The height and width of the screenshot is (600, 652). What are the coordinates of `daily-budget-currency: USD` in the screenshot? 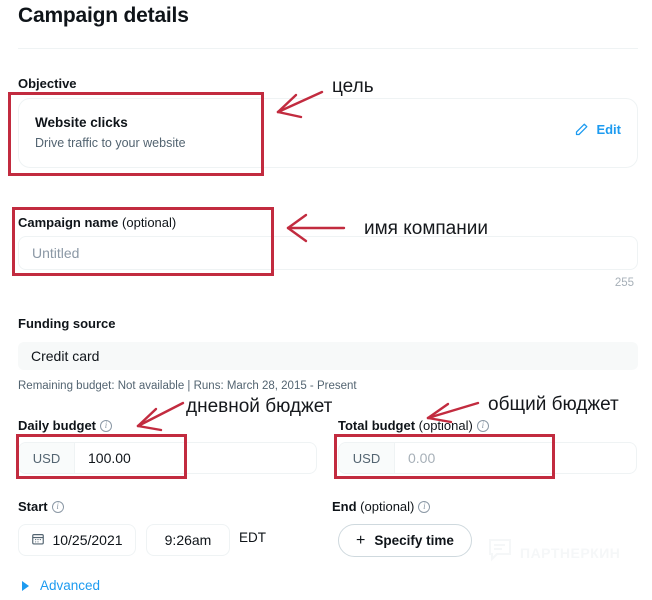 It's located at (47, 458).